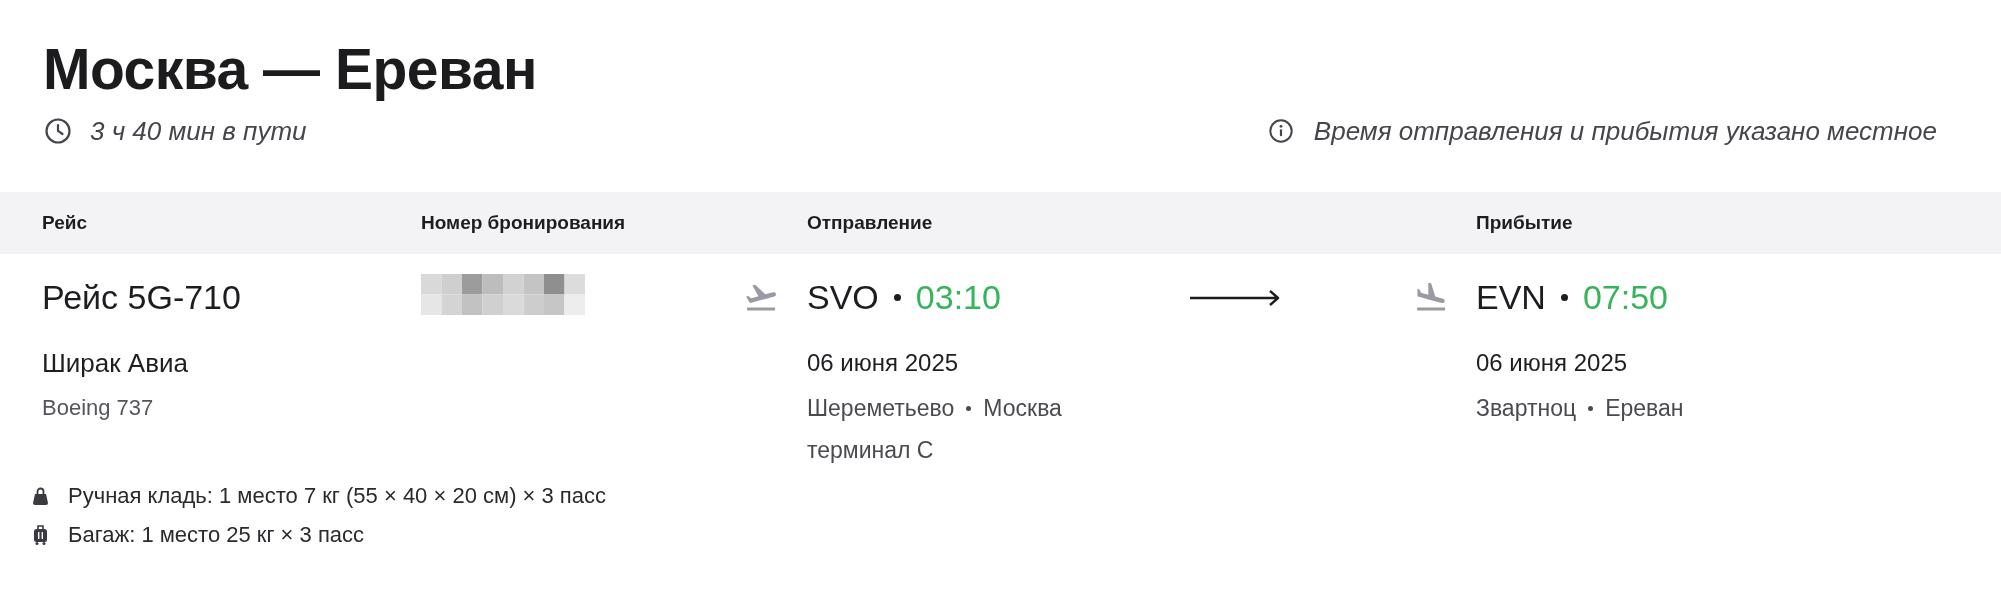 The image size is (2001, 600). I want to click on aircraft-model: Boeing 737, so click(98, 408).